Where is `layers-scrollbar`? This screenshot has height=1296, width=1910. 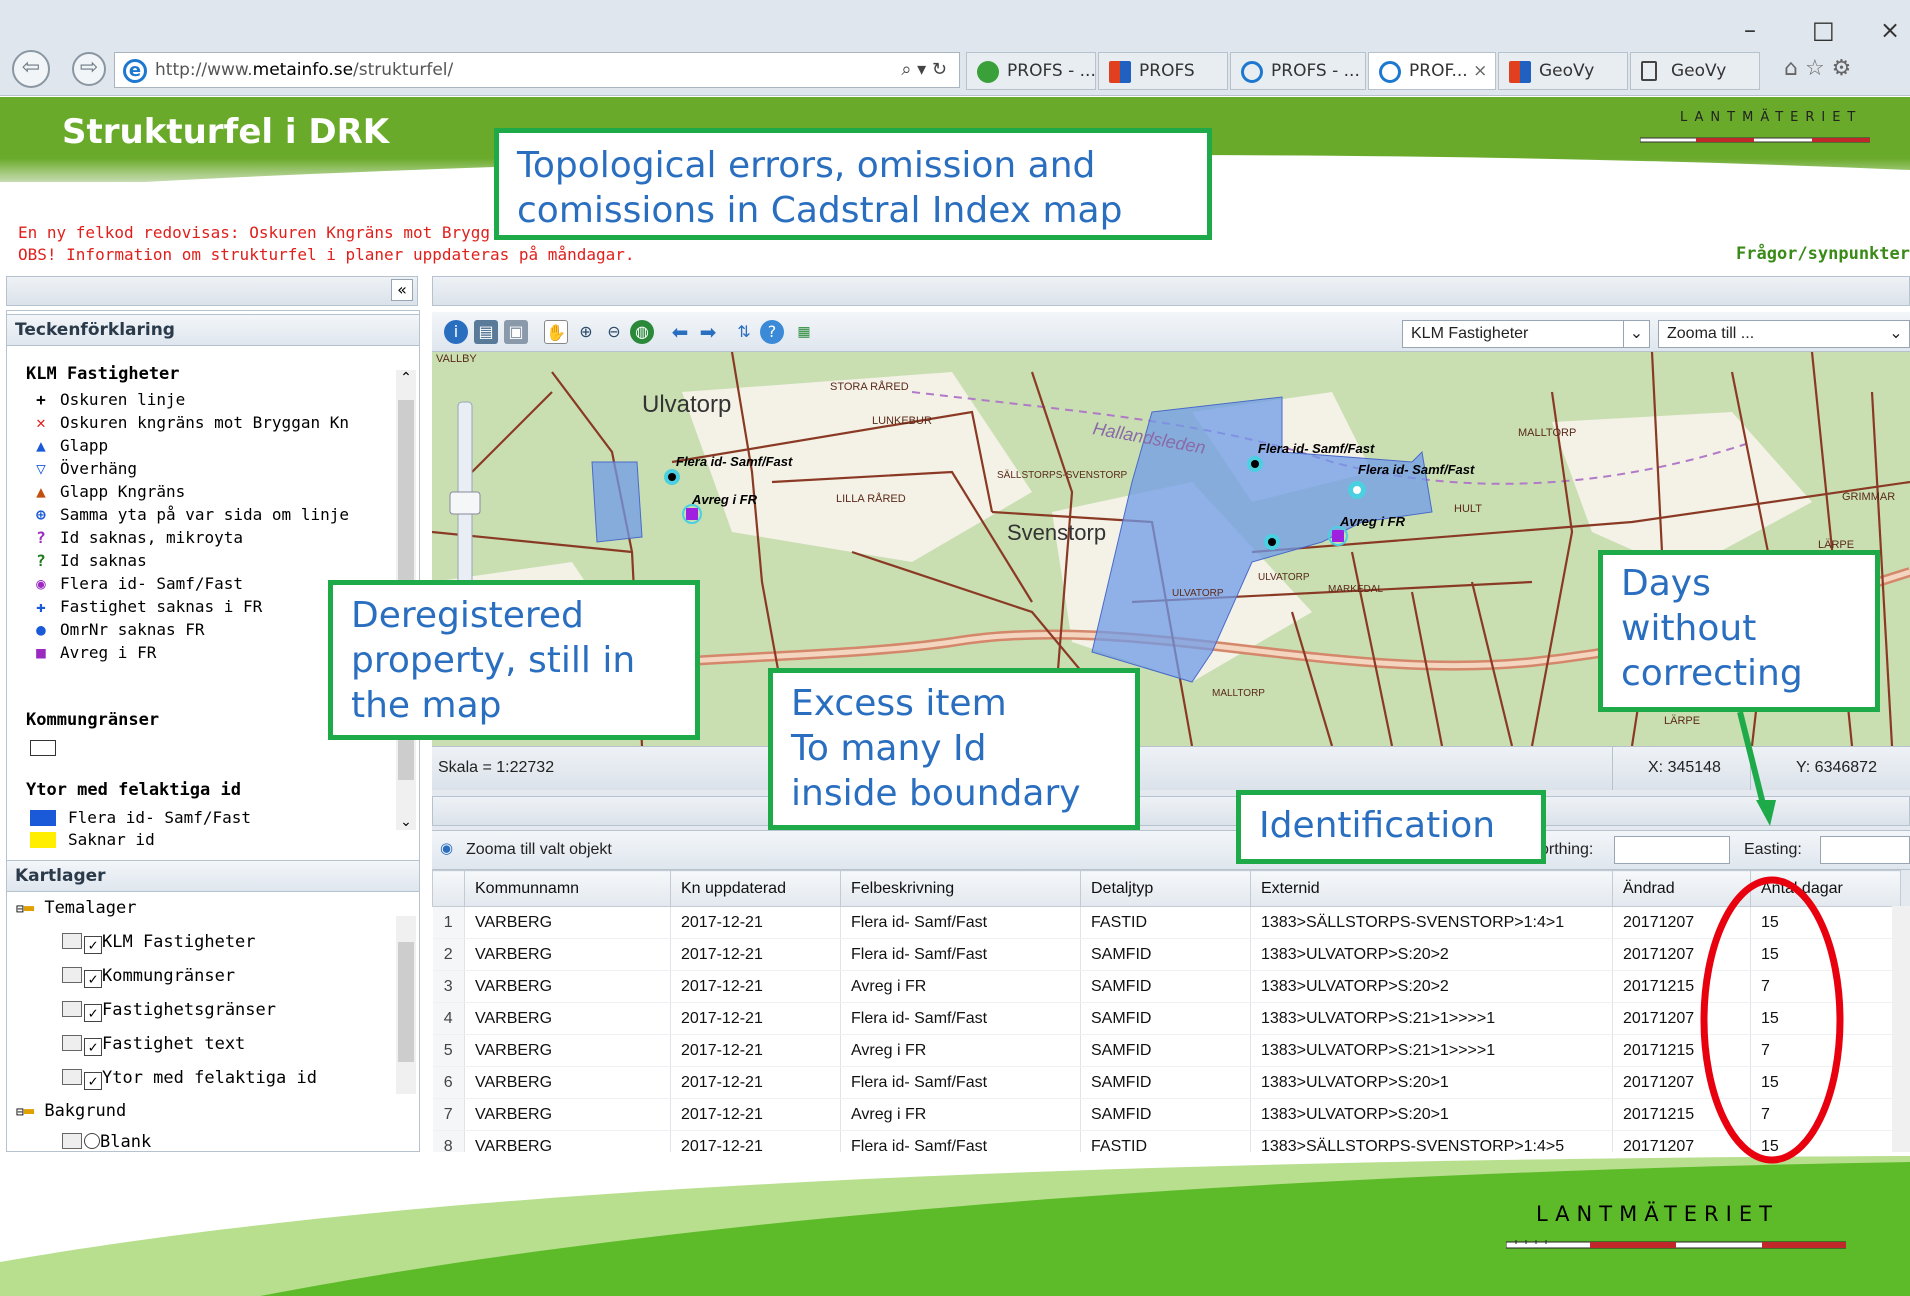
layers-scrollbar is located at coordinates (406, 1005).